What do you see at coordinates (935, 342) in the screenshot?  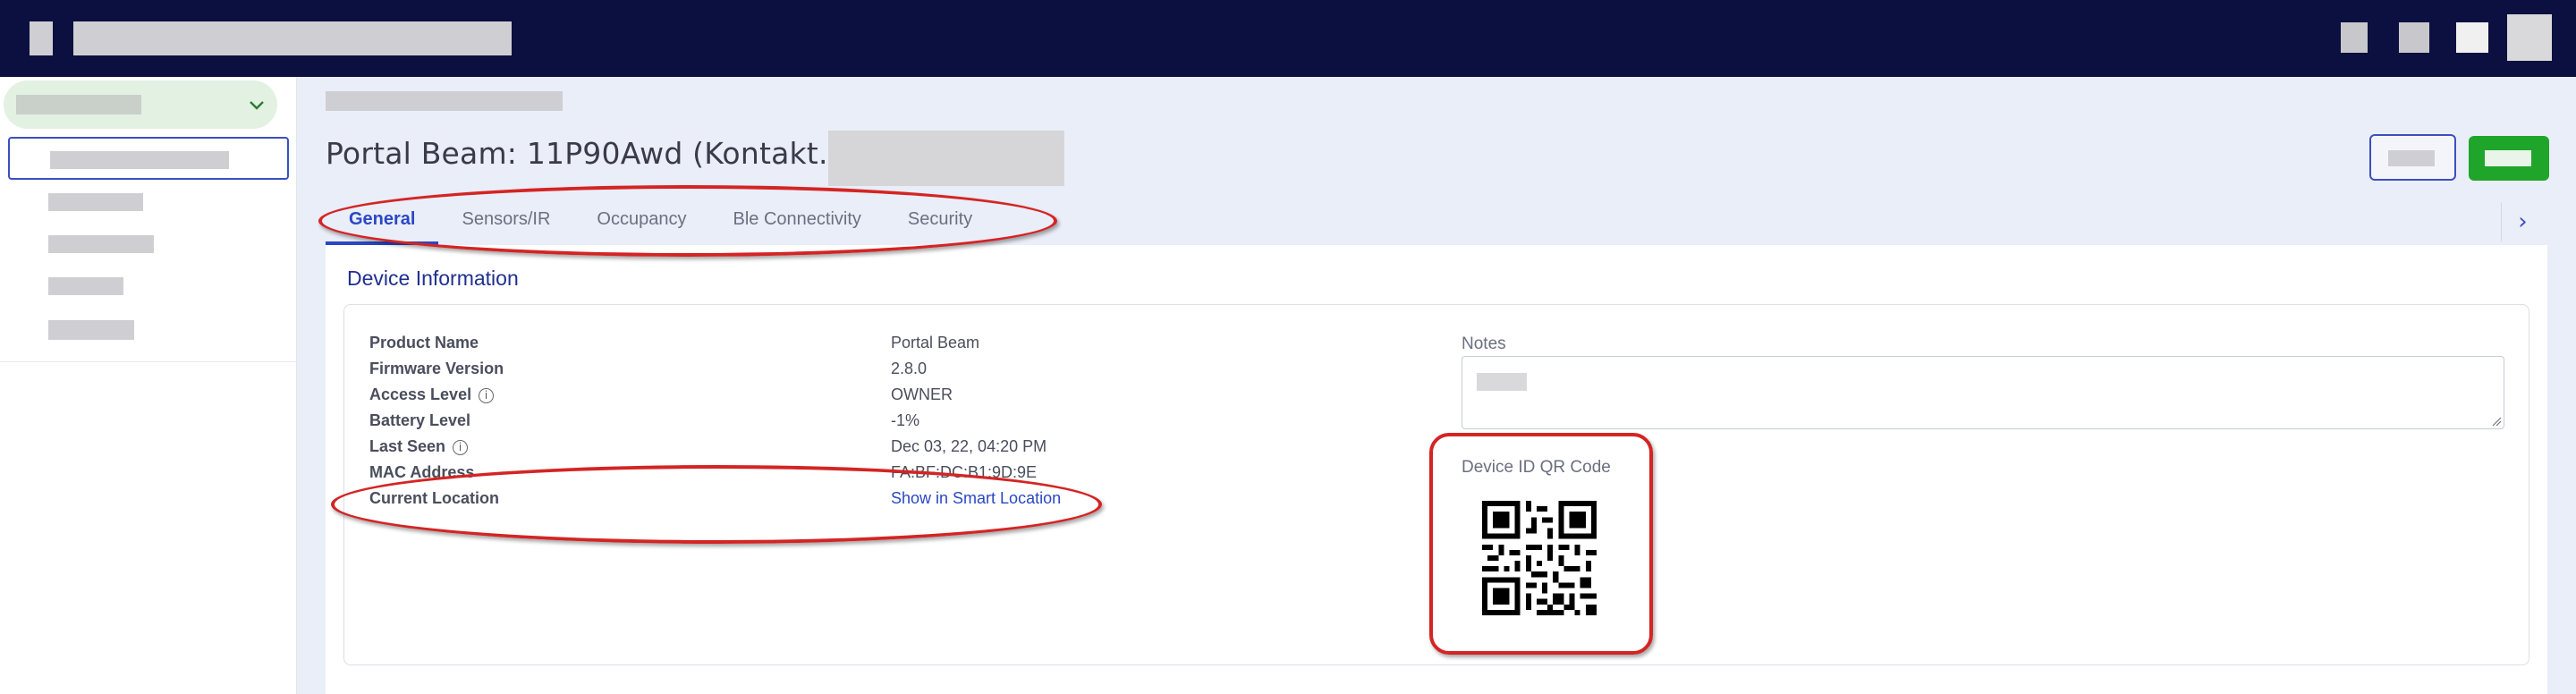 I see `field-value: Portal Beam` at bounding box center [935, 342].